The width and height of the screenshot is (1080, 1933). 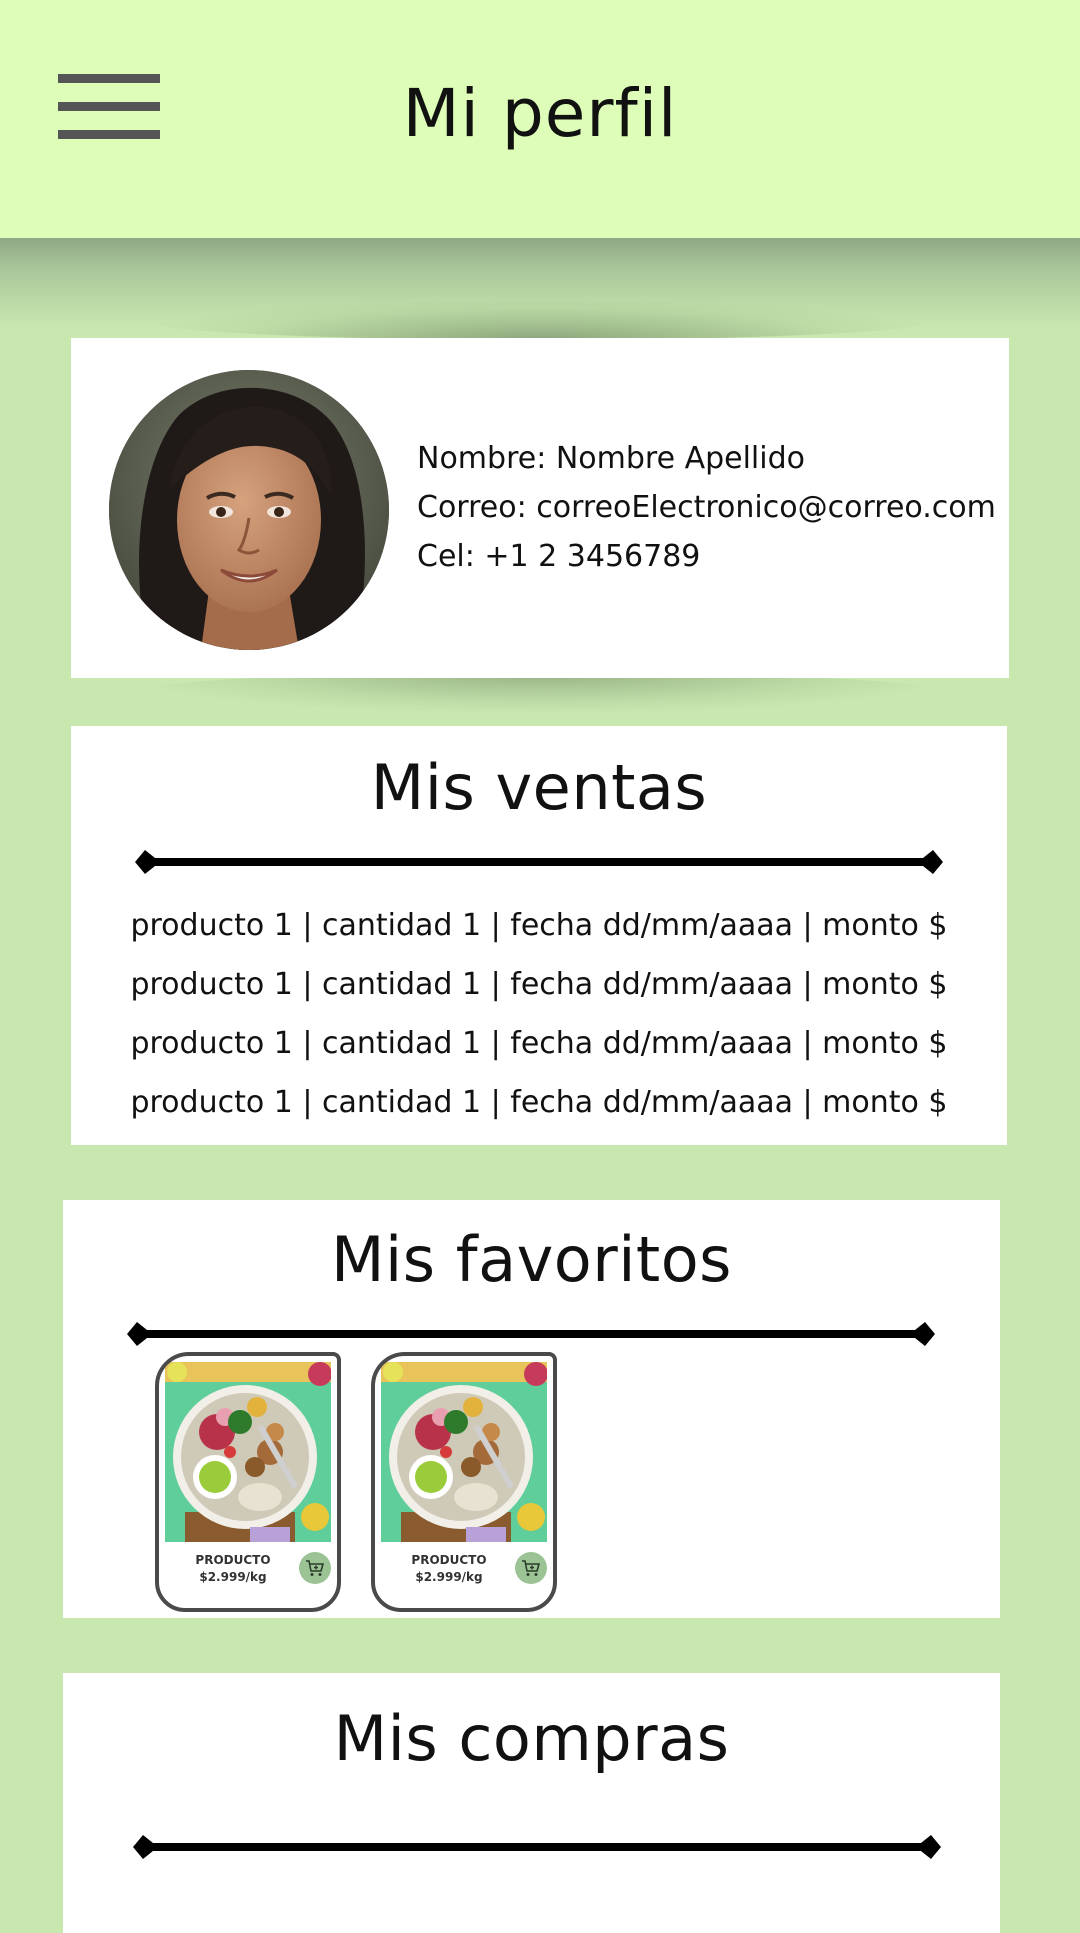 I want to click on top-app-bar: Mi perfil, so click(x=540, y=119).